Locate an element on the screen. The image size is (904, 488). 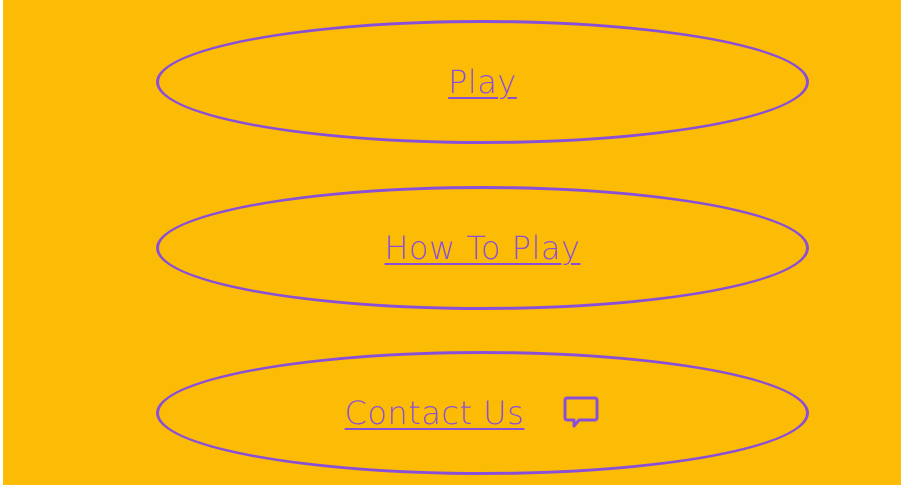
chat-bubble-icon is located at coordinates (581, 413).